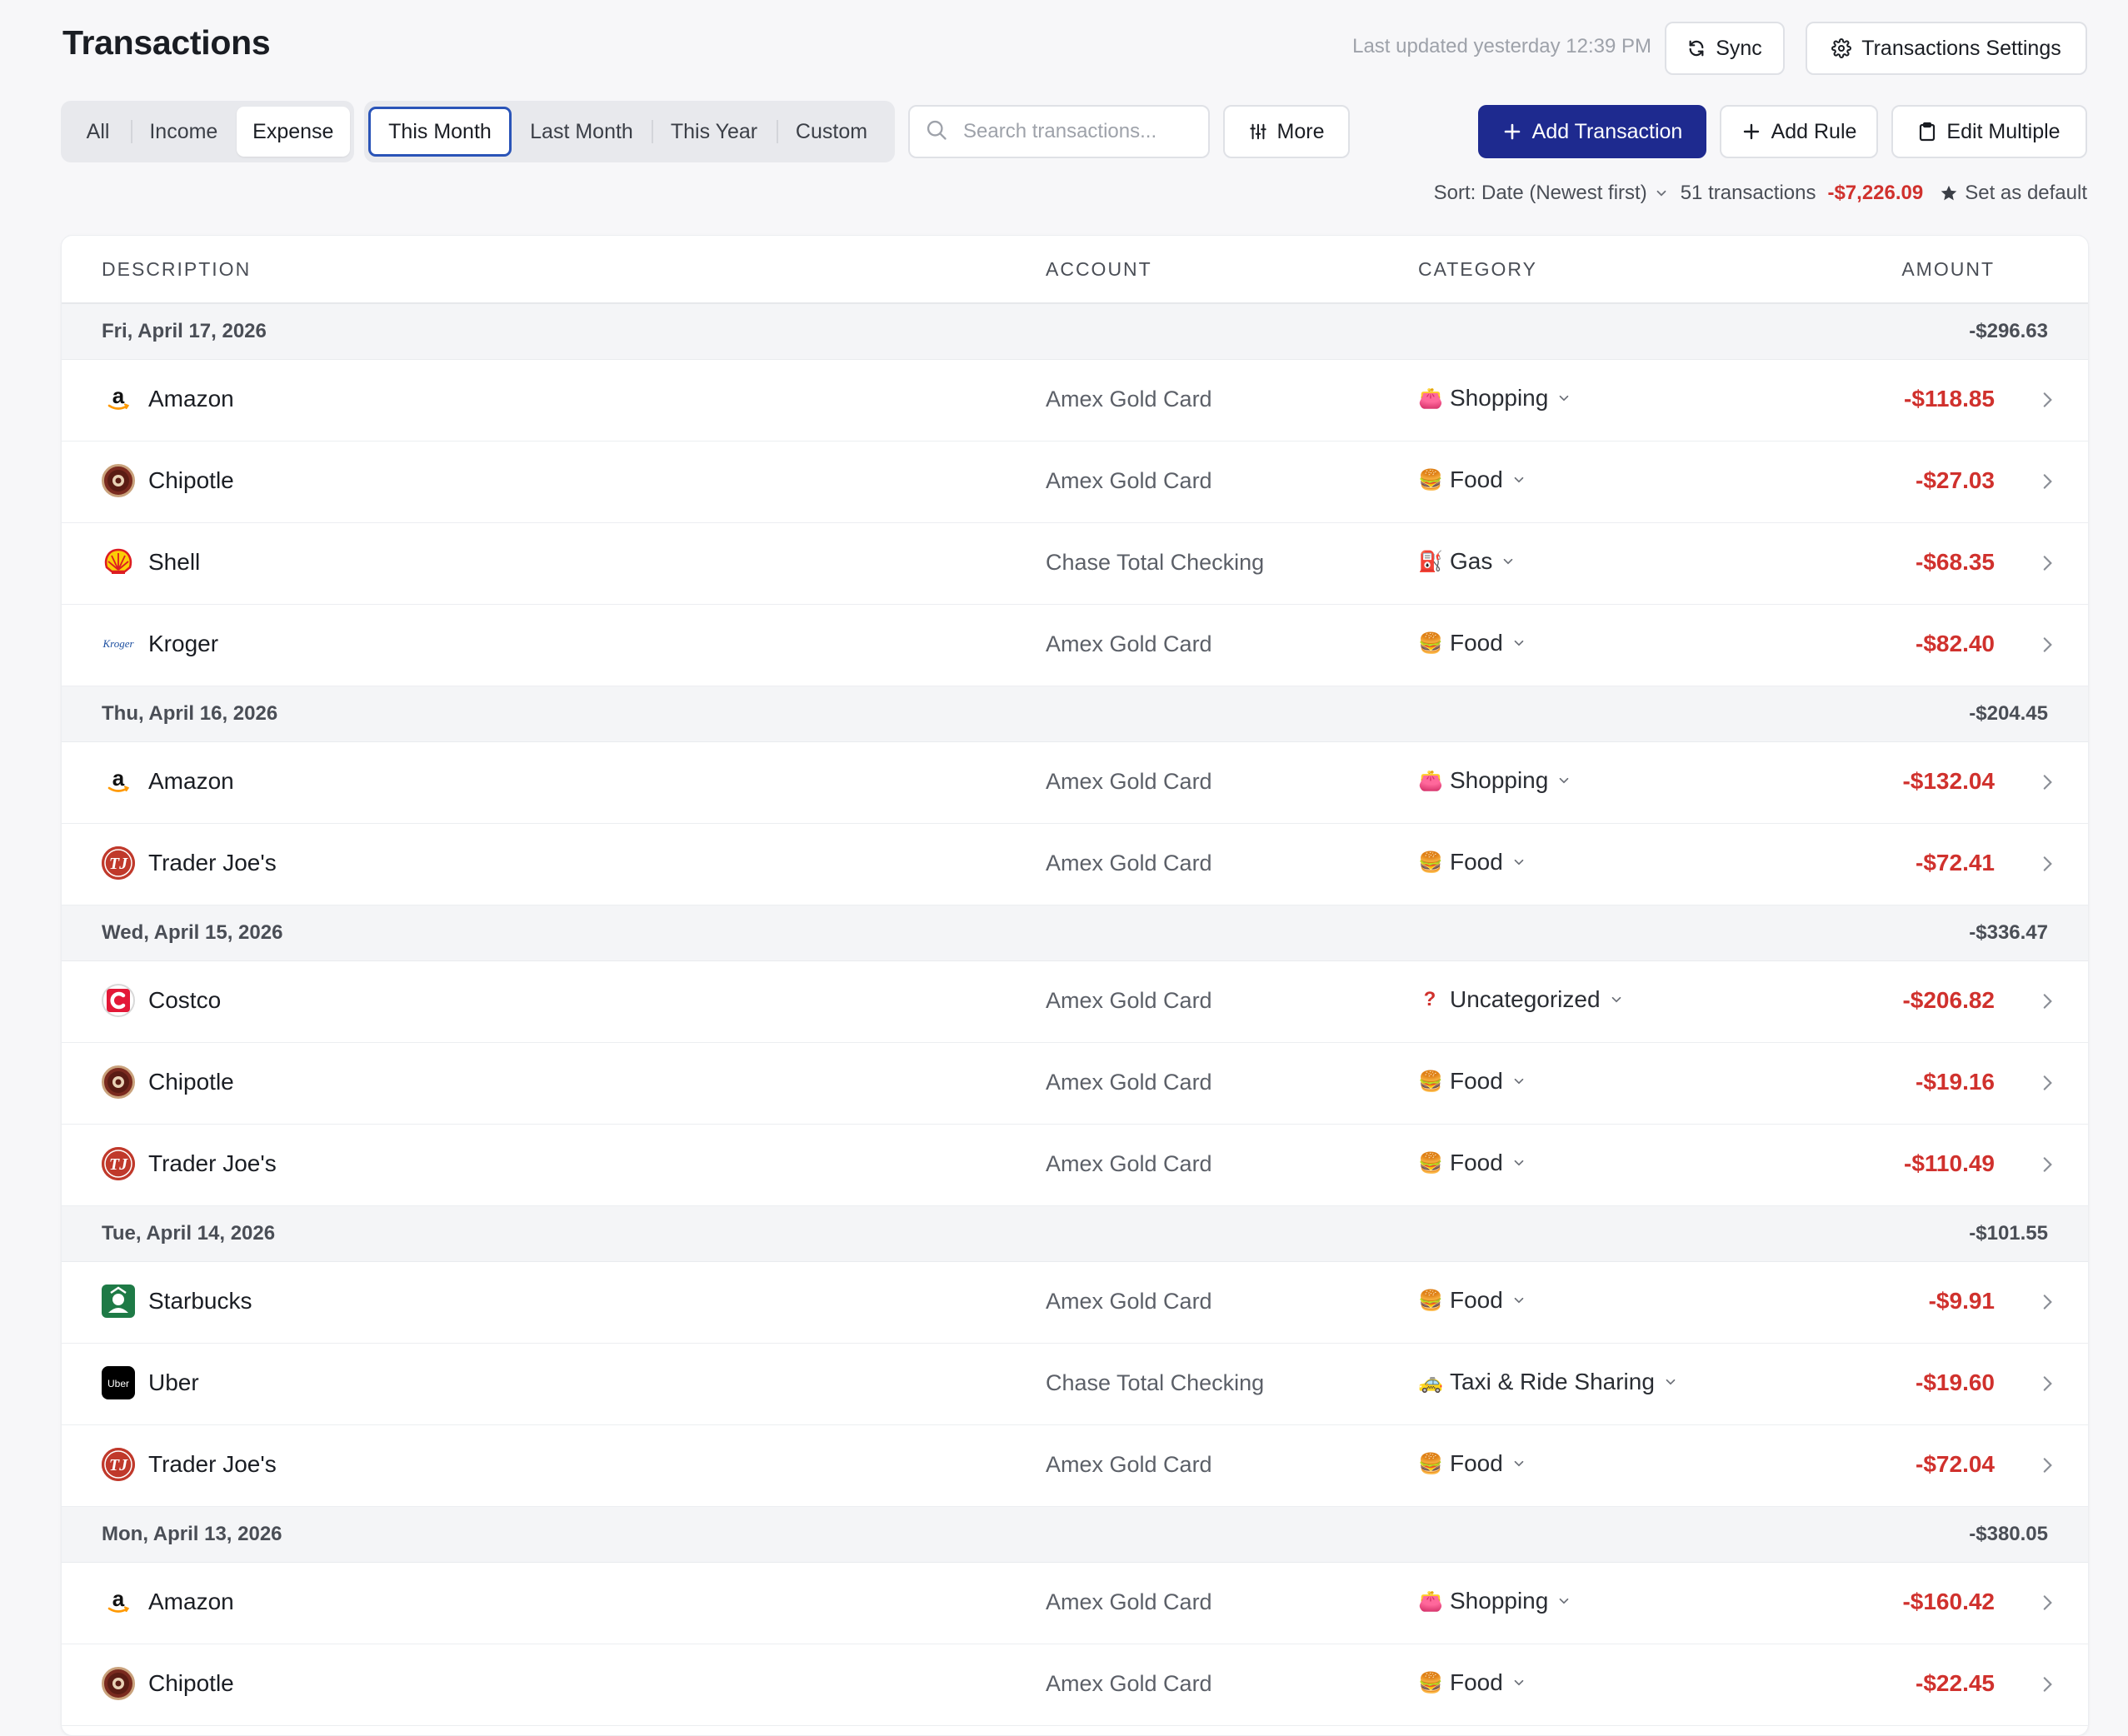  What do you see at coordinates (98, 132) in the screenshot?
I see `tab-all: All` at bounding box center [98, 132].